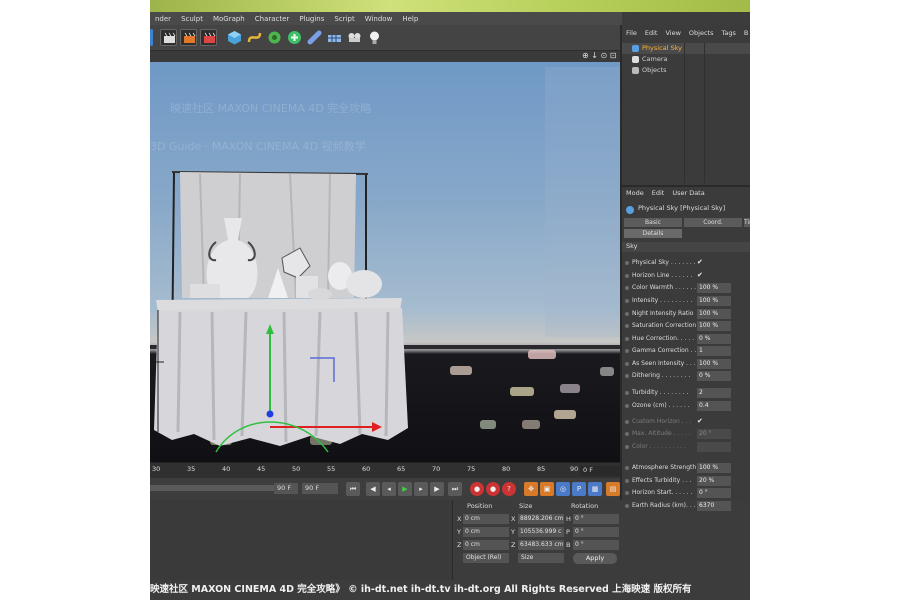 This screenshot has height=600, width=900. Describe the element at coordinates (651, 35) in the screenshot. I see `om-menu-edit: Edit` at that location.